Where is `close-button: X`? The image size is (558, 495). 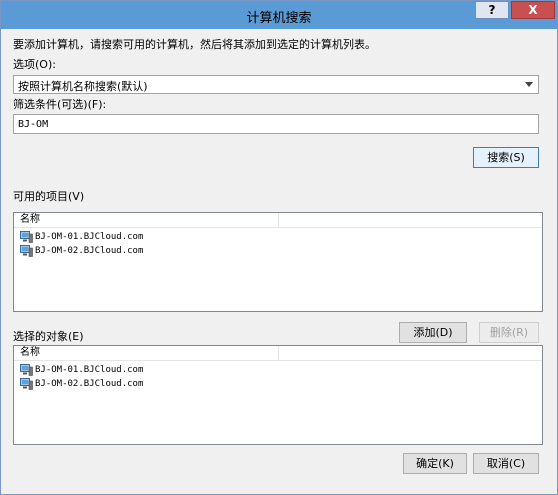
close-button: X is located at coordinates (533, 10).